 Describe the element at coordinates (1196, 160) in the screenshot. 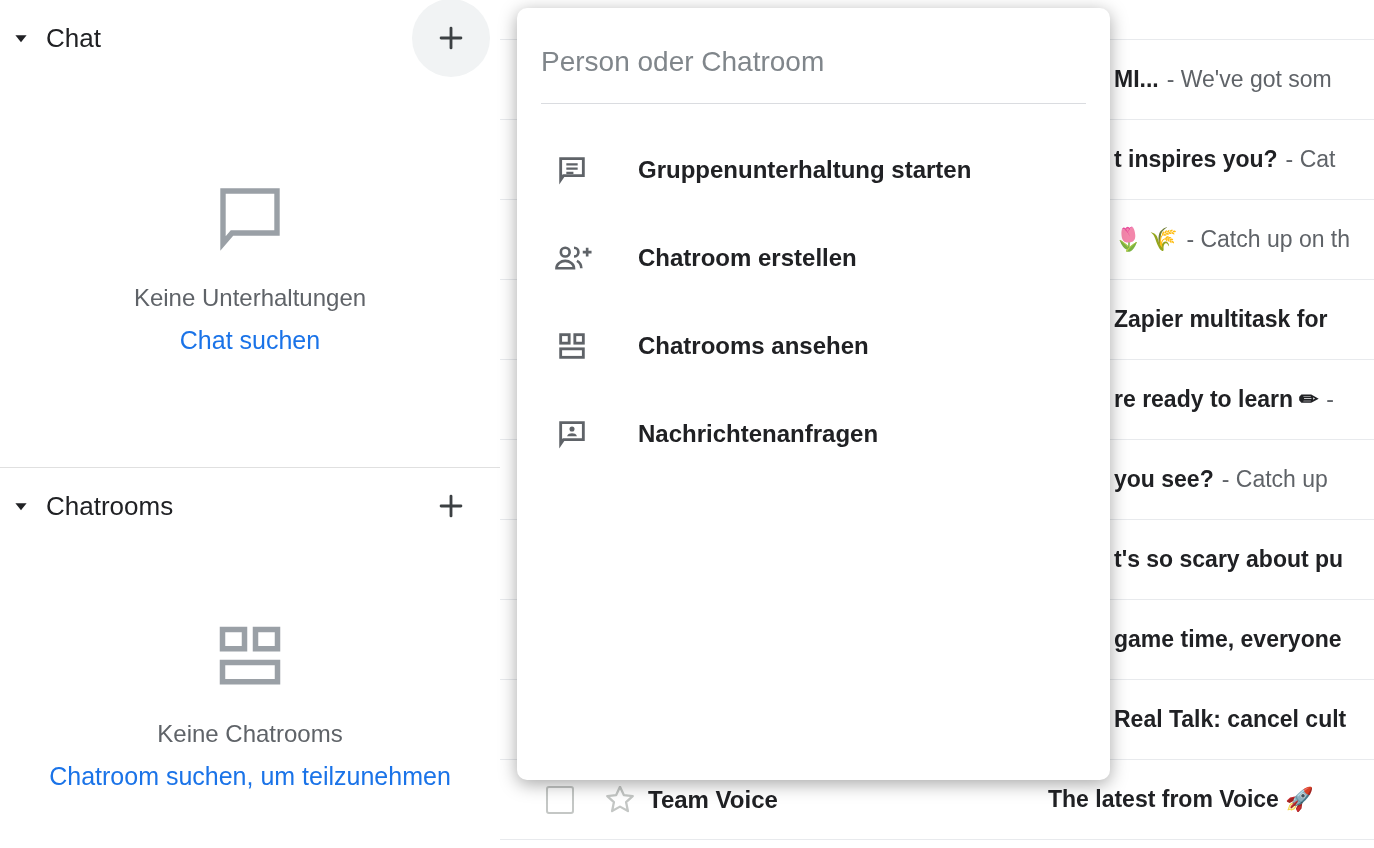

I see `email-subject: t inspires you?` at that location.